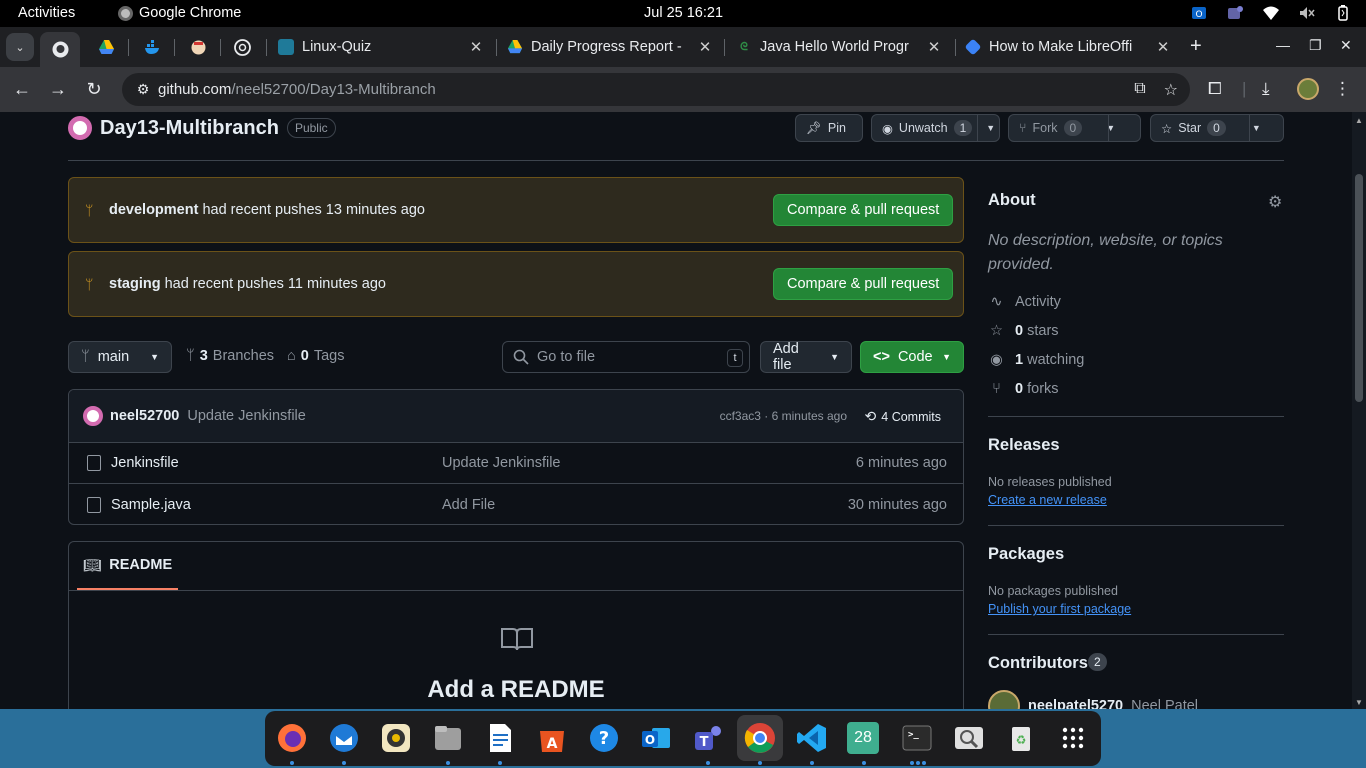  Describe the element at coordinates (189, 128) in the screenshot. I see `repo-title: Day13-Multibranch` at that location.